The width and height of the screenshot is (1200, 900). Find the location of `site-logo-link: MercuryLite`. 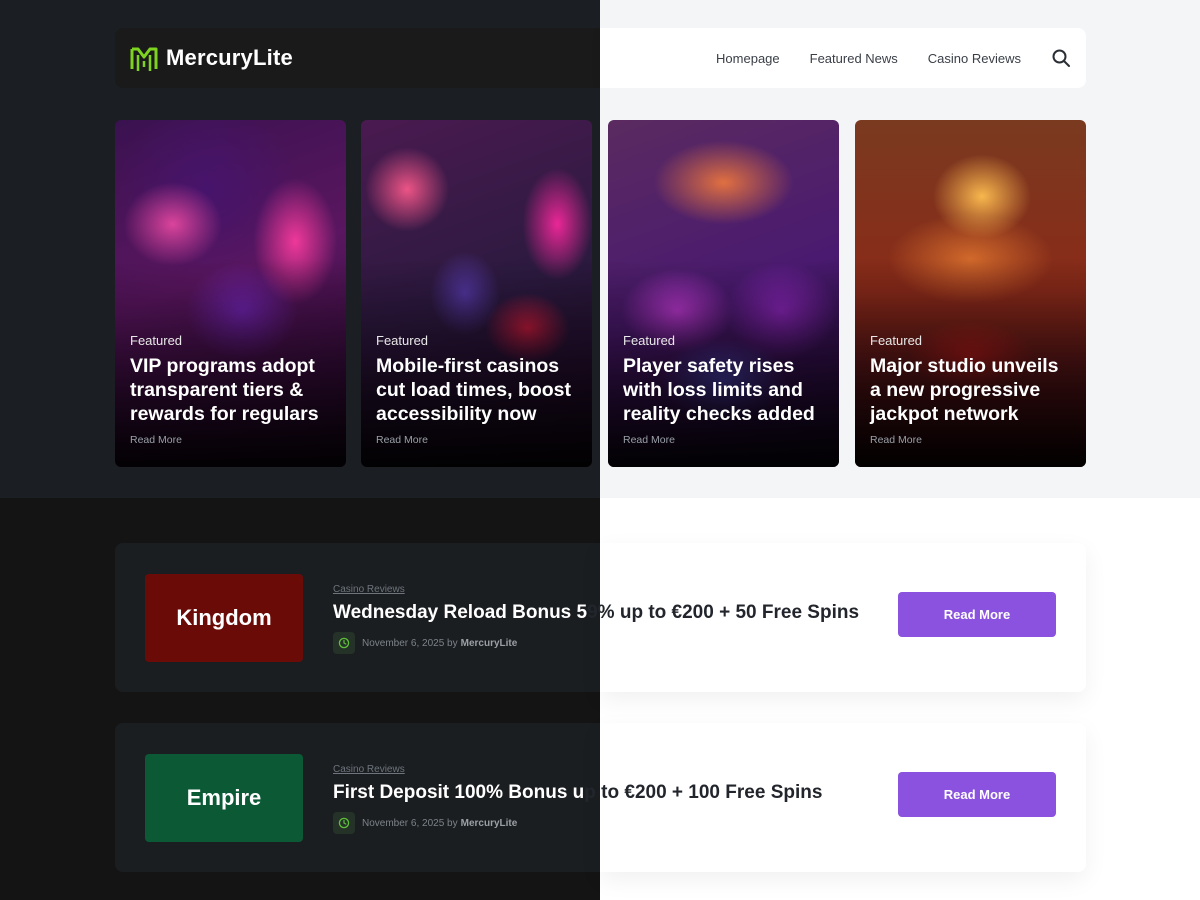

site-logo-link: MercuryLite is located at coordinates (211, 58).